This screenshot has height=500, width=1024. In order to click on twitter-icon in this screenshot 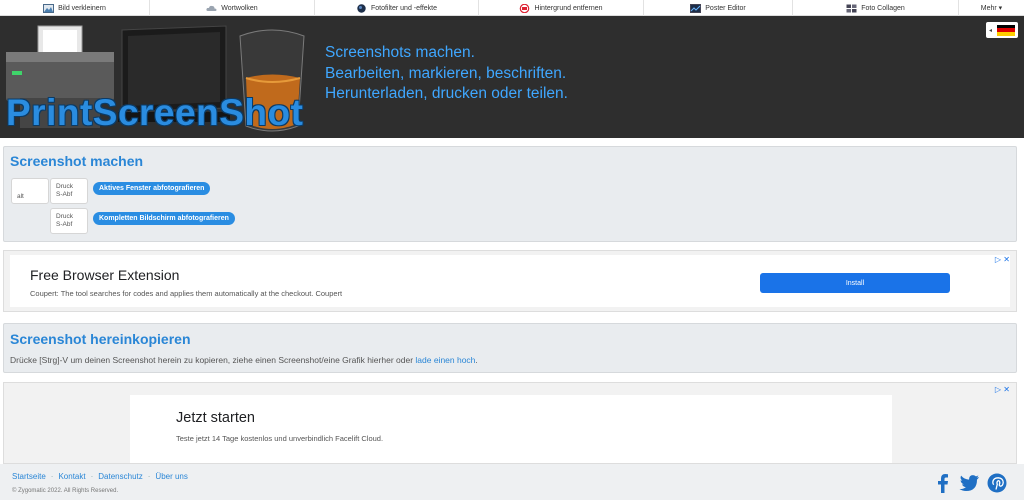, I will do `click(969, 483)`.